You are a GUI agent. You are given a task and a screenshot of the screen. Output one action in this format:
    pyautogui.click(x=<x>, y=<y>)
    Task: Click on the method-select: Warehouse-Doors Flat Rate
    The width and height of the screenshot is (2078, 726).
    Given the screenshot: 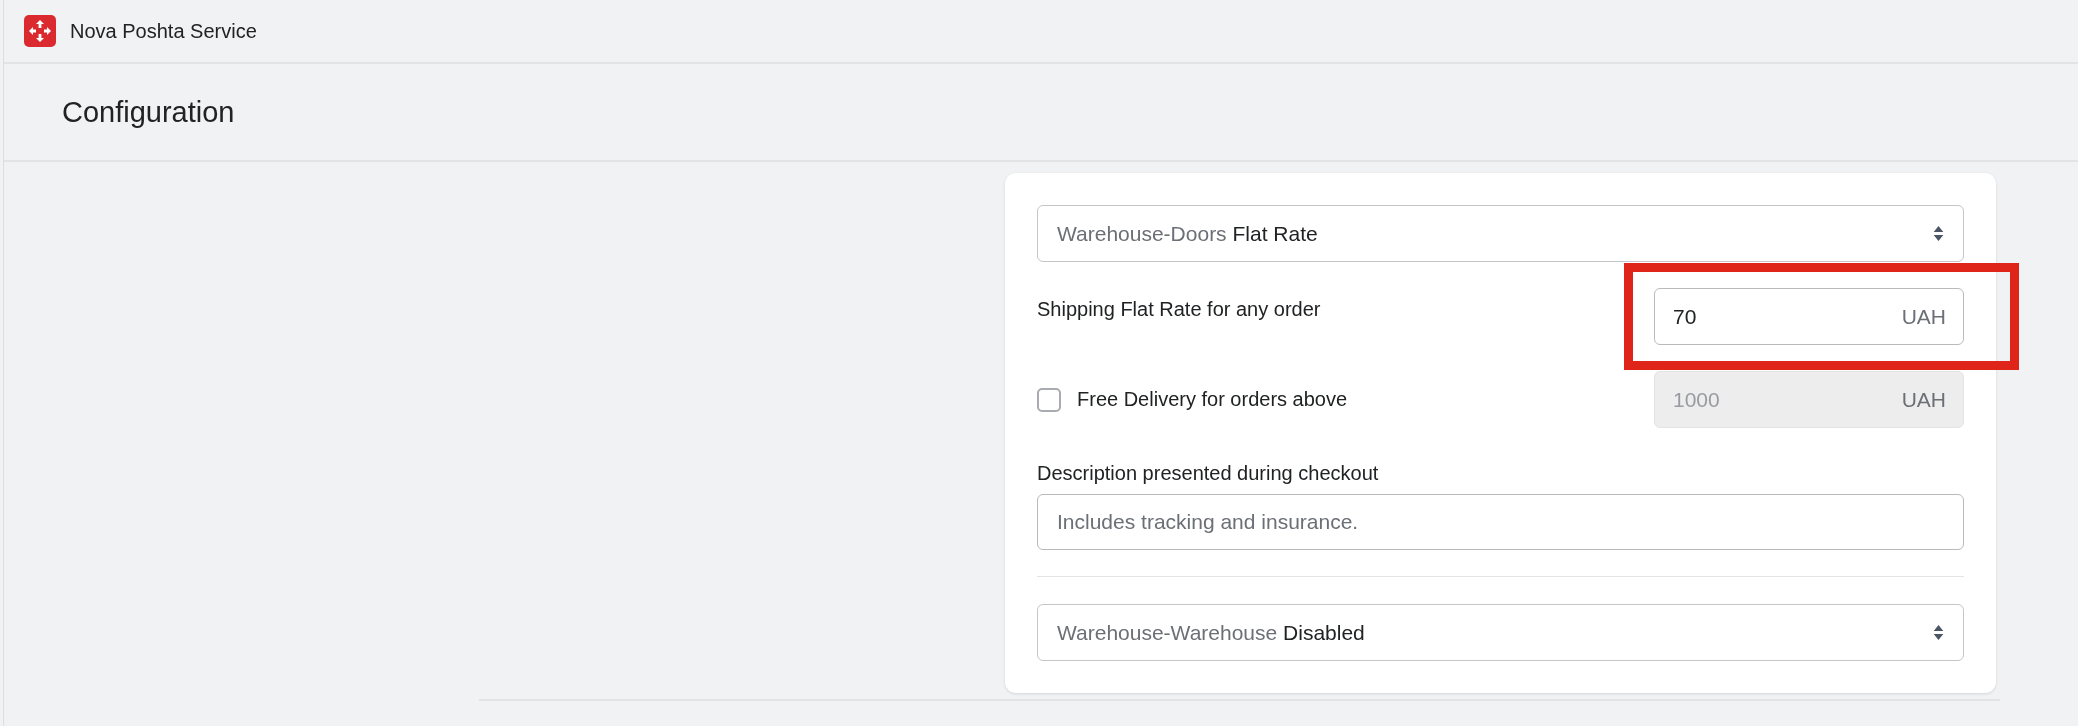 What is the action you would take?
    pyautogui.click(x=1500, y=233)
    